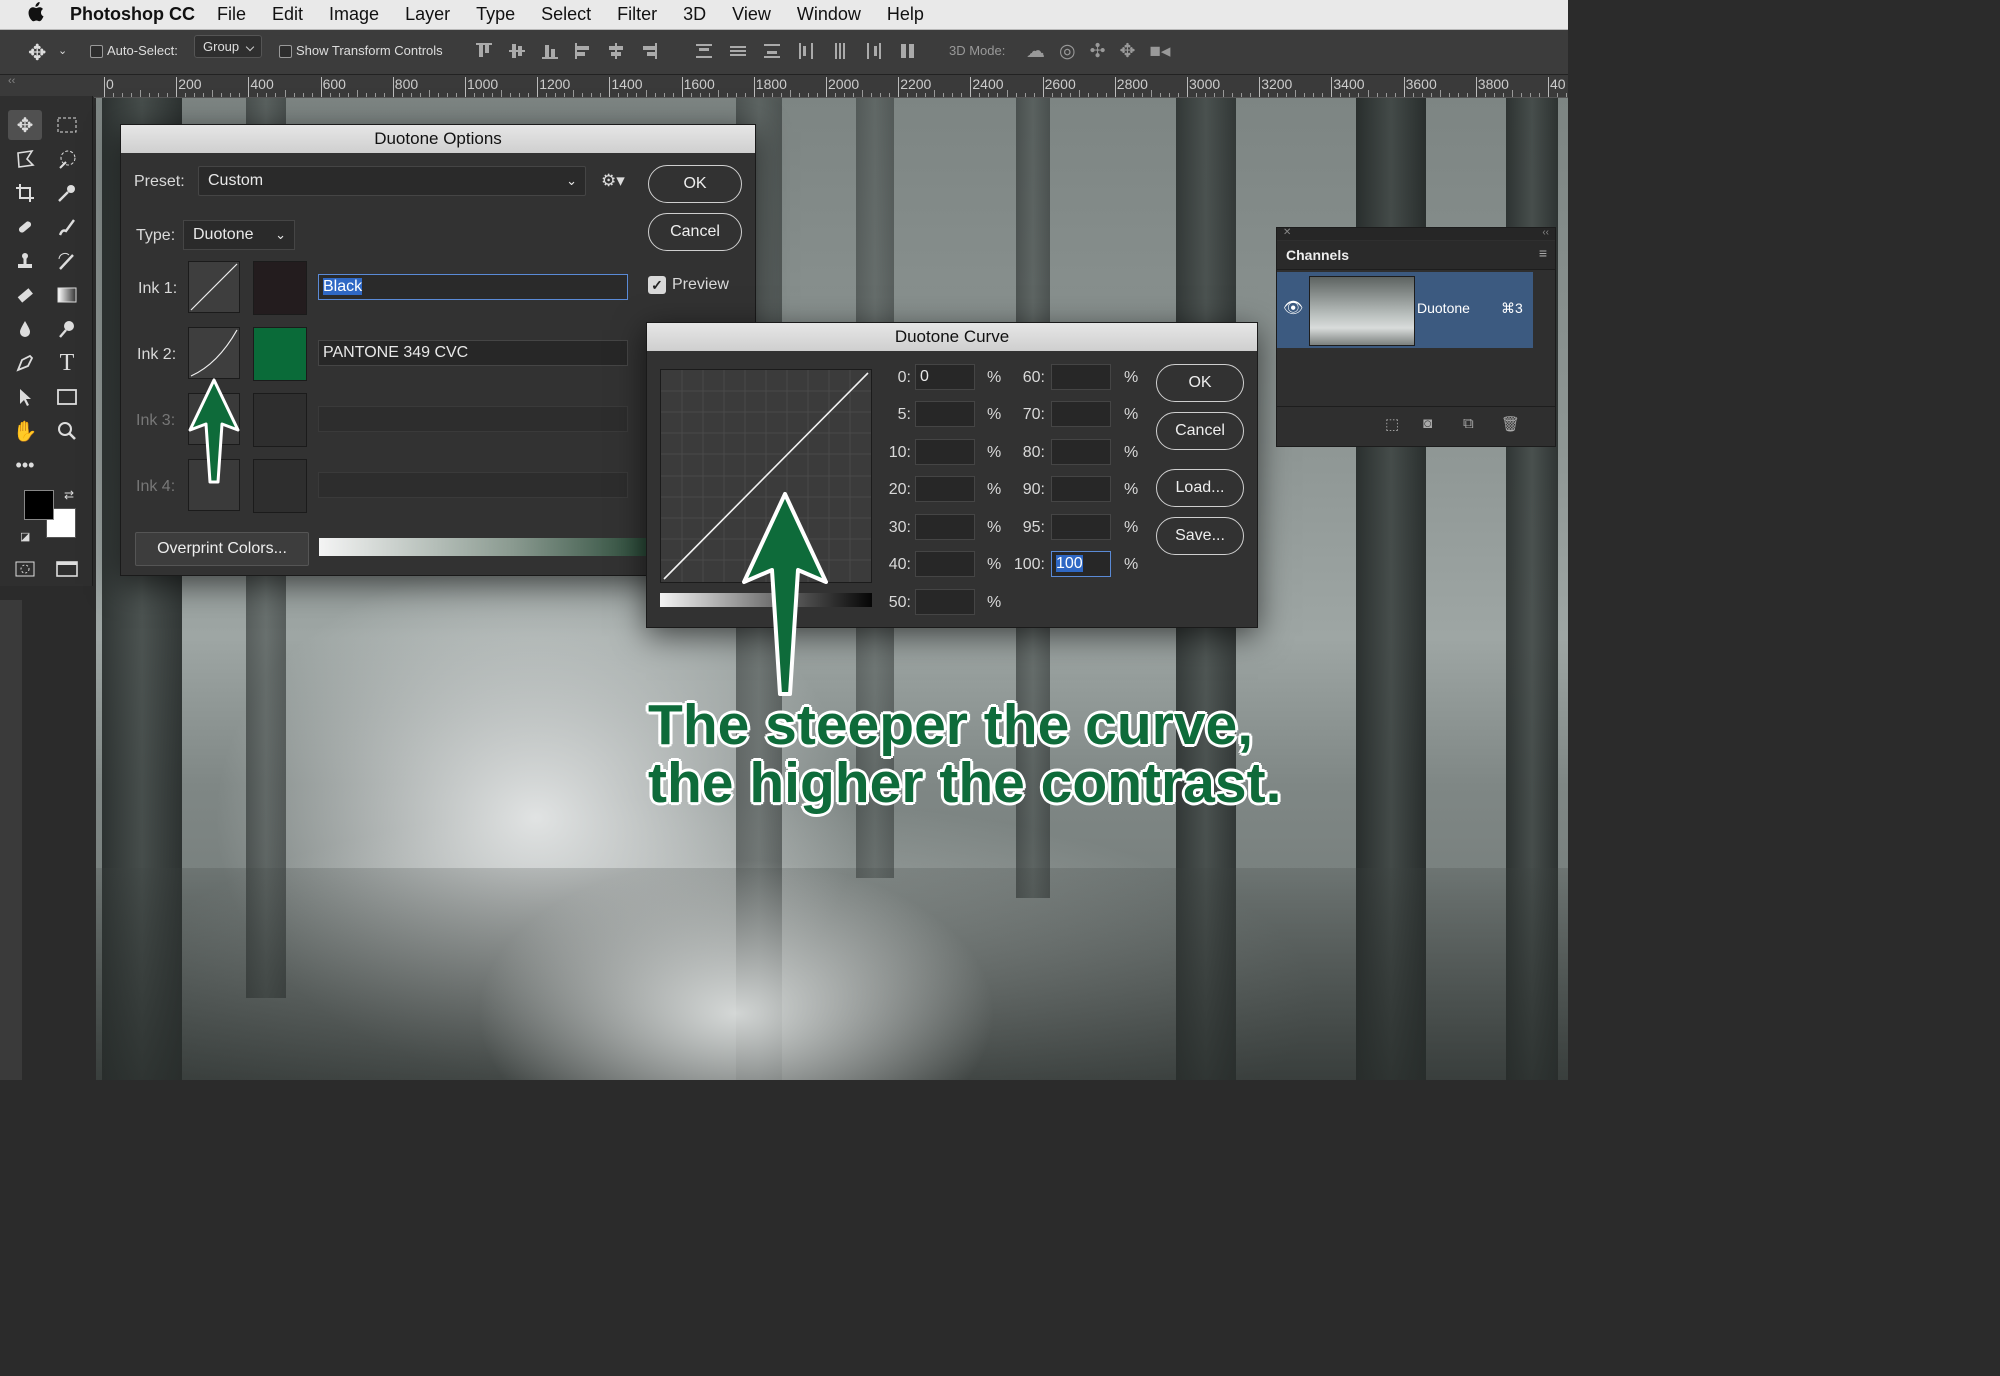  I want to click on ink-2-name-input: PANTONE 349 CVC, so click(473, 353).